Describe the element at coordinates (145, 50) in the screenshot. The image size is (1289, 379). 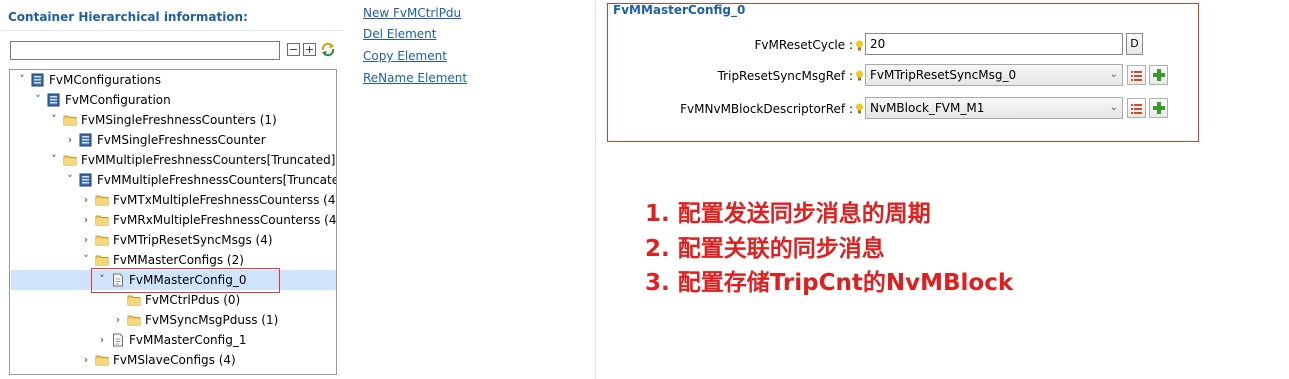
I see `search-input` at that location.